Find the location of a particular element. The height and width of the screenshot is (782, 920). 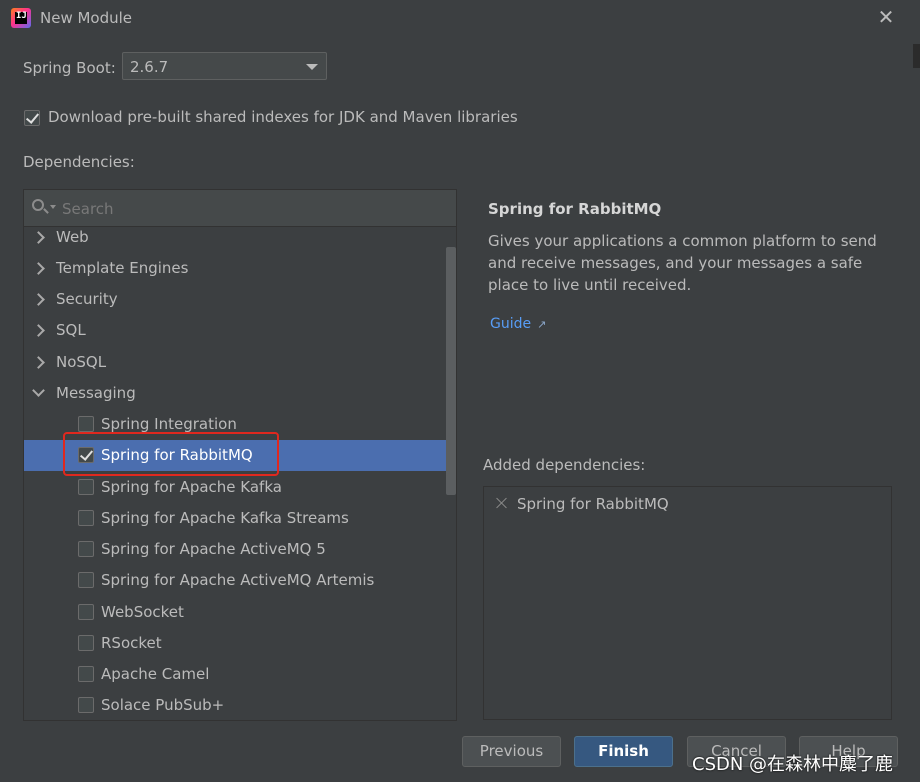

dependency-item-spring-for-apache-kafka: Spring for Apache Kafka is located at coordinates (240, 487).